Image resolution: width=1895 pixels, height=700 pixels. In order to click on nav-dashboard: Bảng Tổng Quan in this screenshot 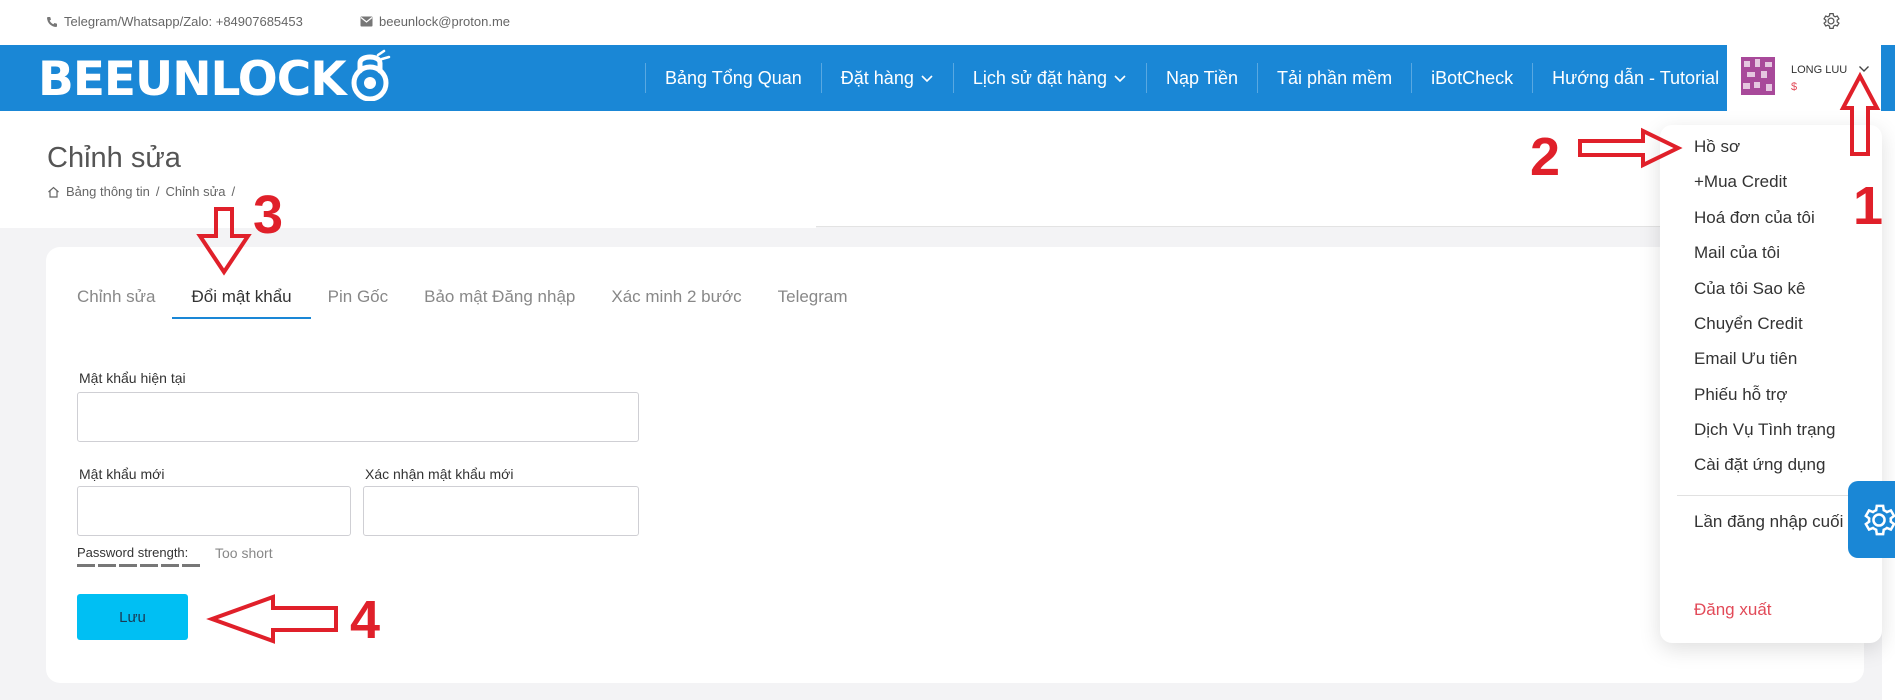, I will do `click(733, 78)`.